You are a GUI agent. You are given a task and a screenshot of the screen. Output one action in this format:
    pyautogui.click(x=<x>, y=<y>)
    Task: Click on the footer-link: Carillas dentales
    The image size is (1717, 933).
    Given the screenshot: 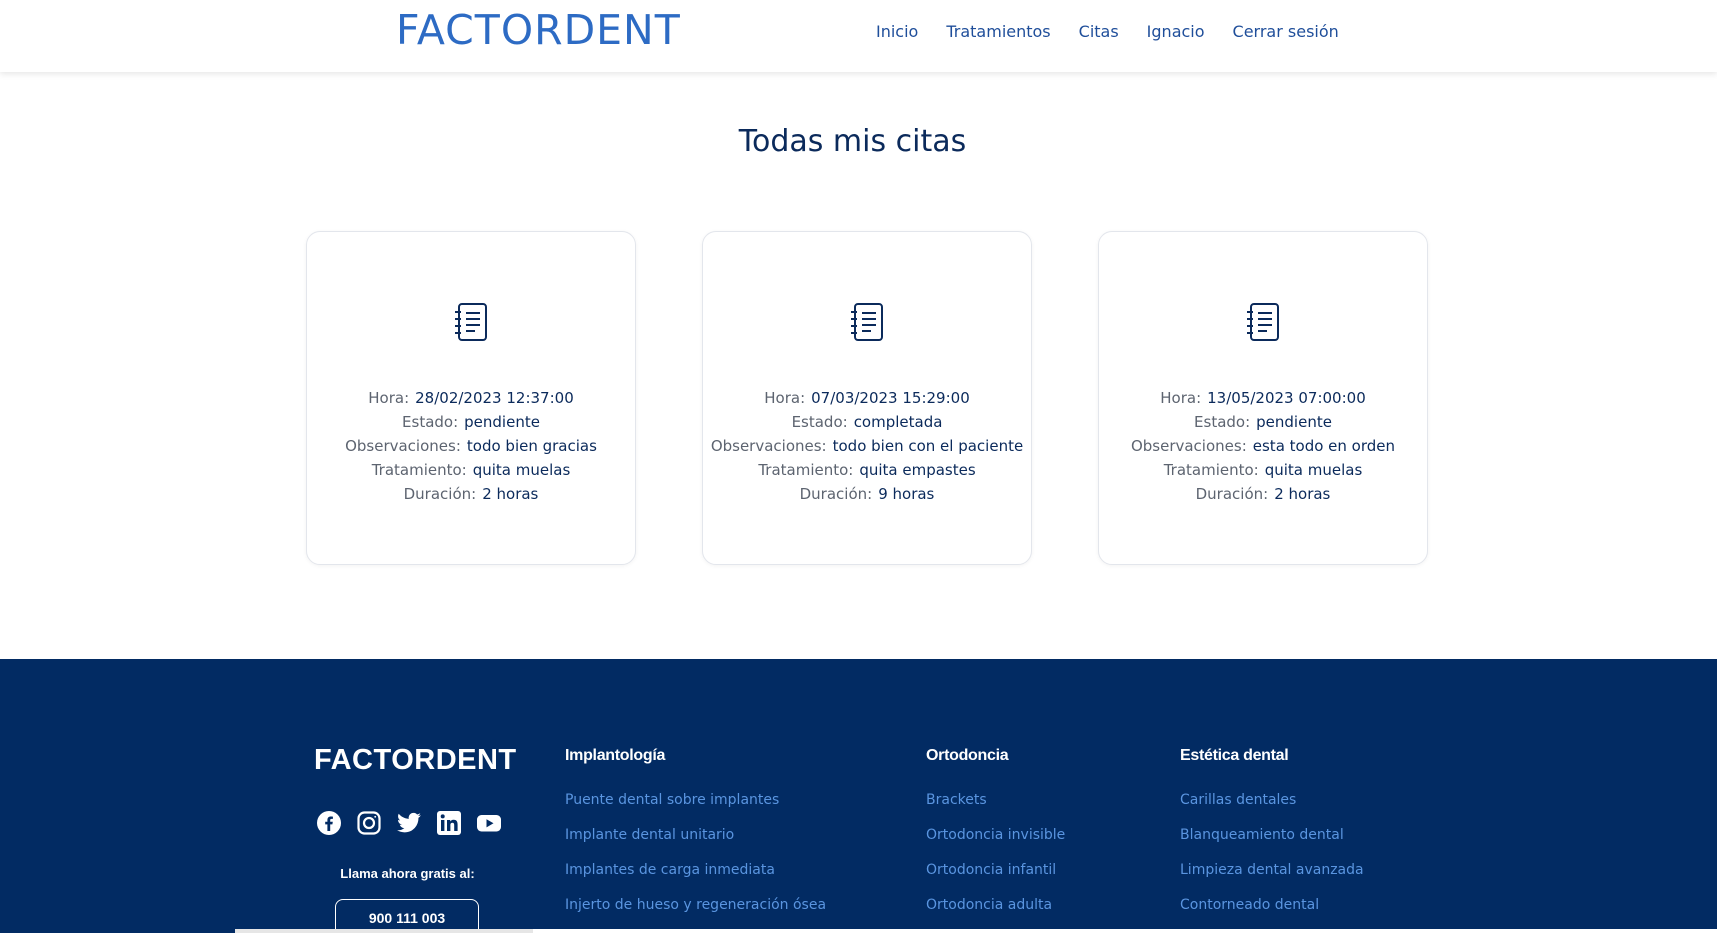 What is the action you would take?
    pyautogui.click(x=1272, y=800)
    